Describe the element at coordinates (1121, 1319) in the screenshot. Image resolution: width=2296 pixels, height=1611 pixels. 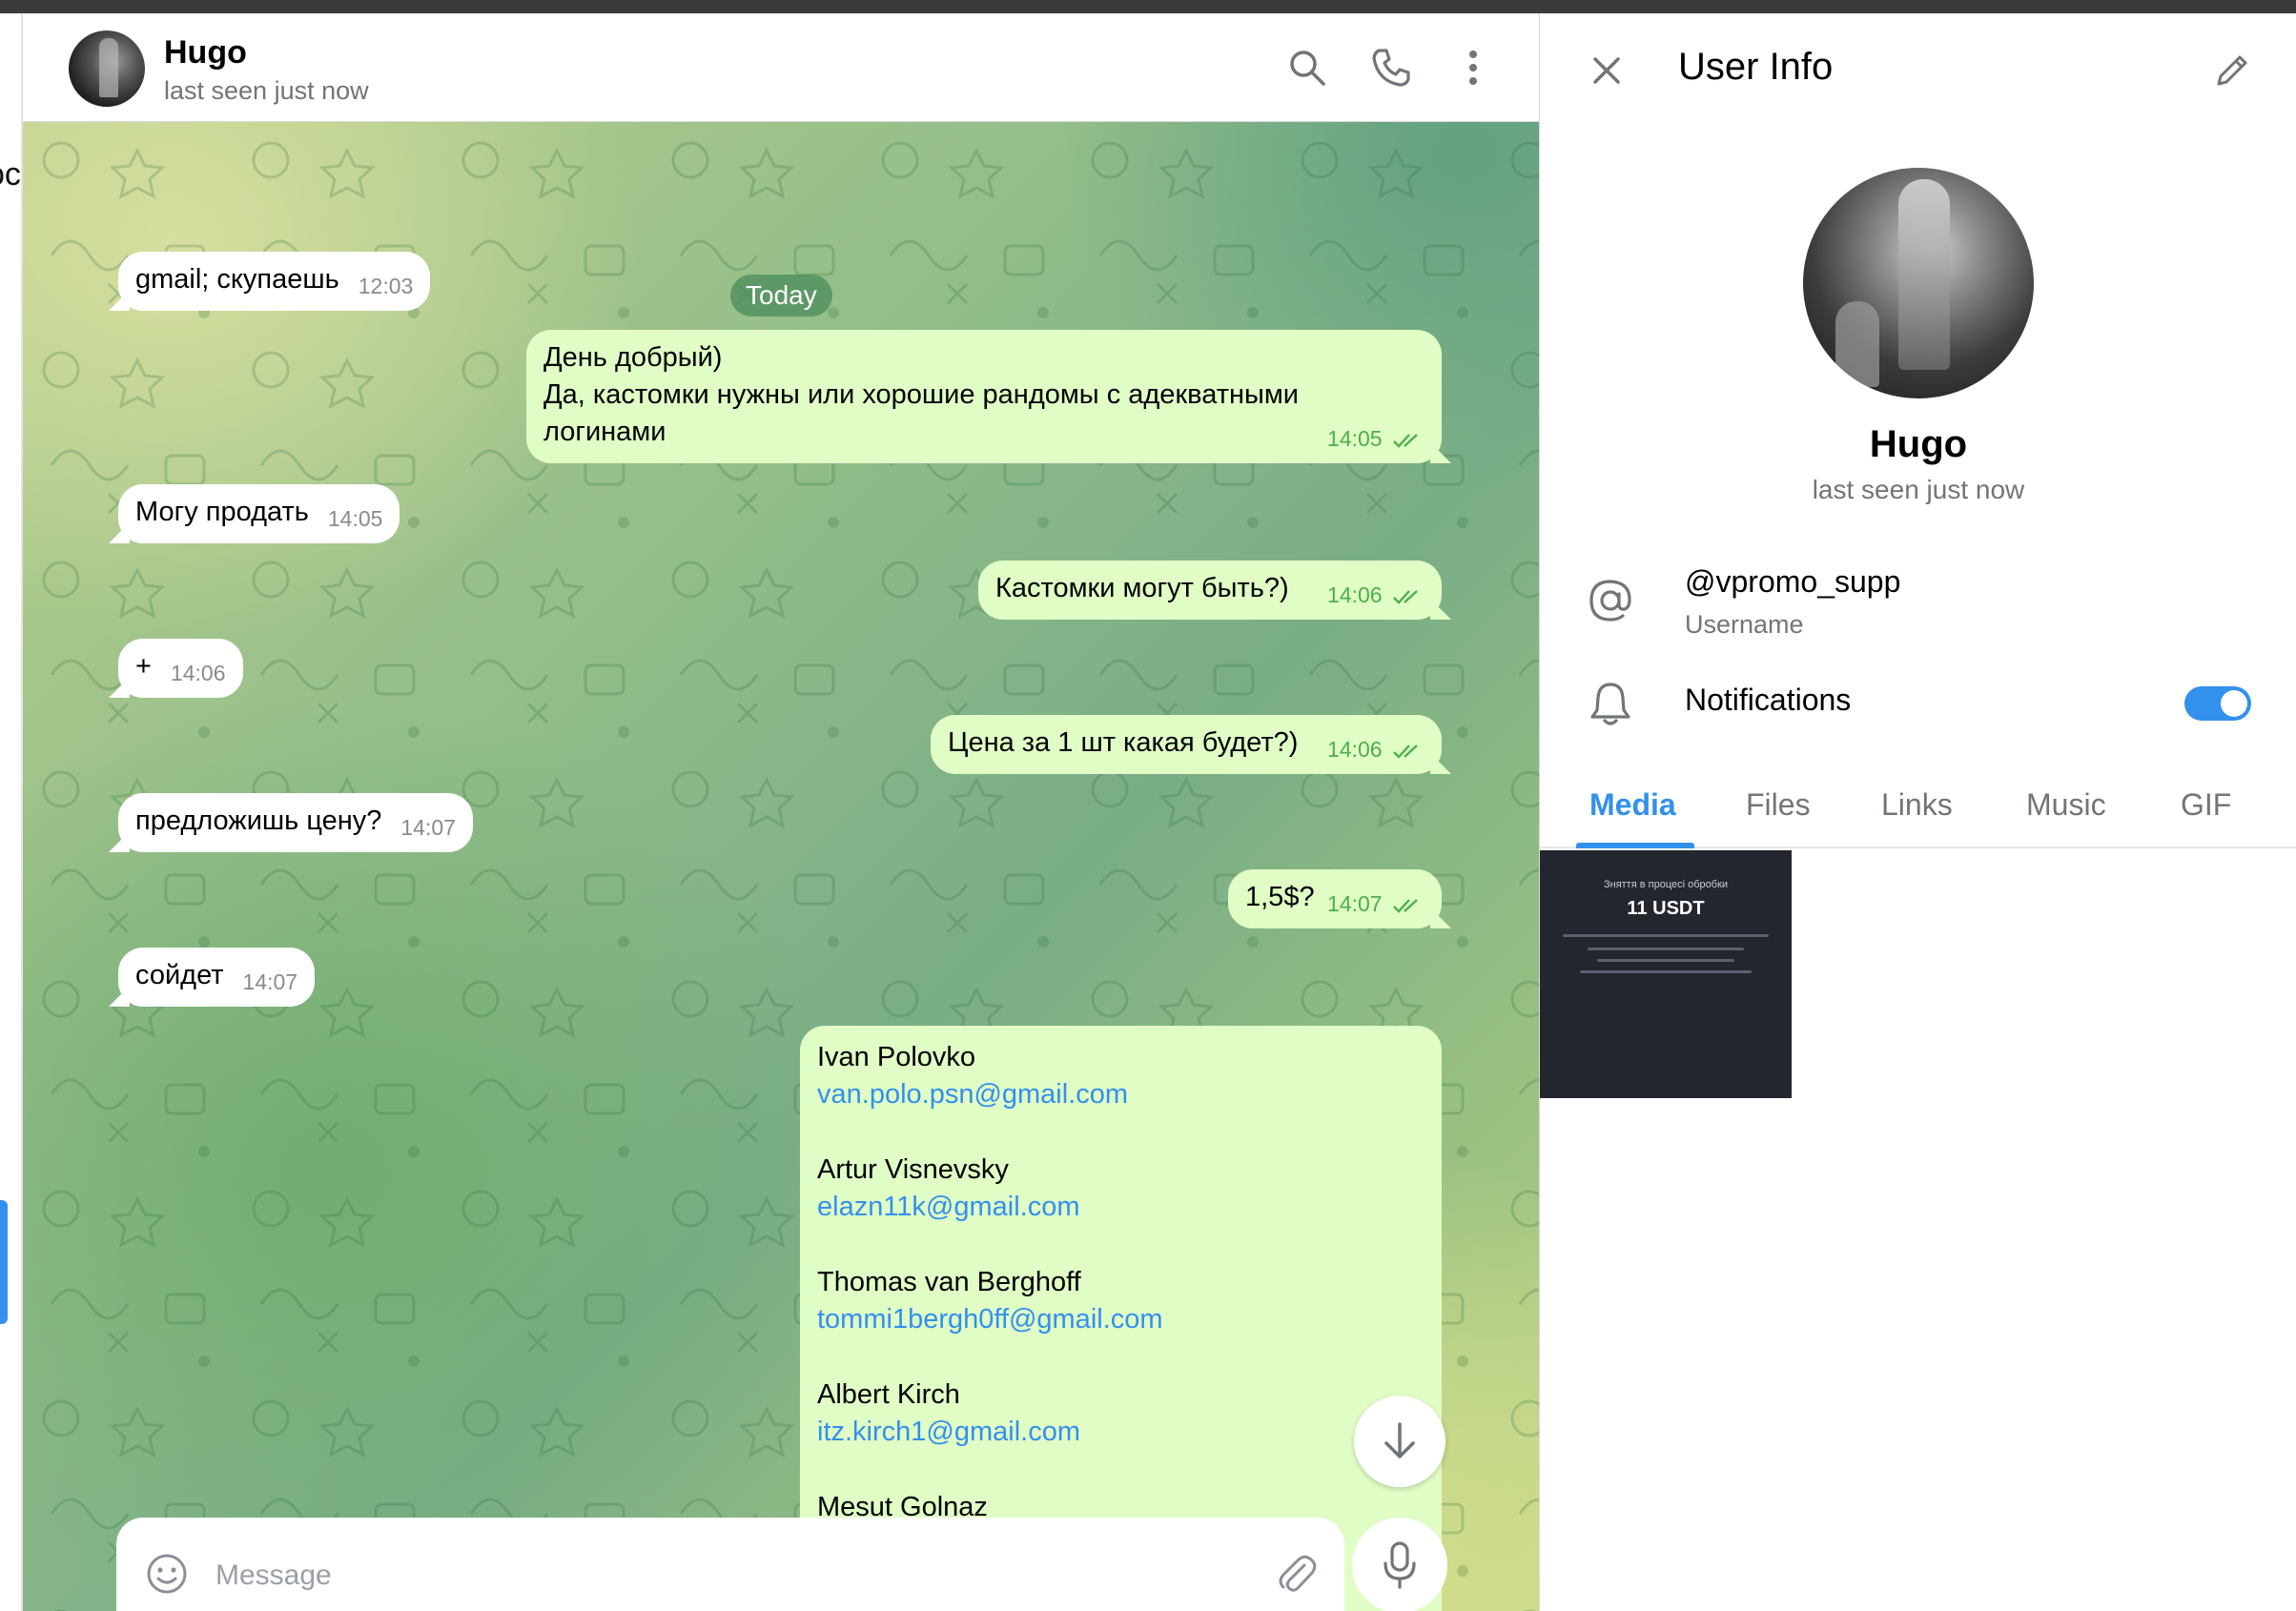
I see `email-link: tommi1bergh0ff@gmail.com` at that location.